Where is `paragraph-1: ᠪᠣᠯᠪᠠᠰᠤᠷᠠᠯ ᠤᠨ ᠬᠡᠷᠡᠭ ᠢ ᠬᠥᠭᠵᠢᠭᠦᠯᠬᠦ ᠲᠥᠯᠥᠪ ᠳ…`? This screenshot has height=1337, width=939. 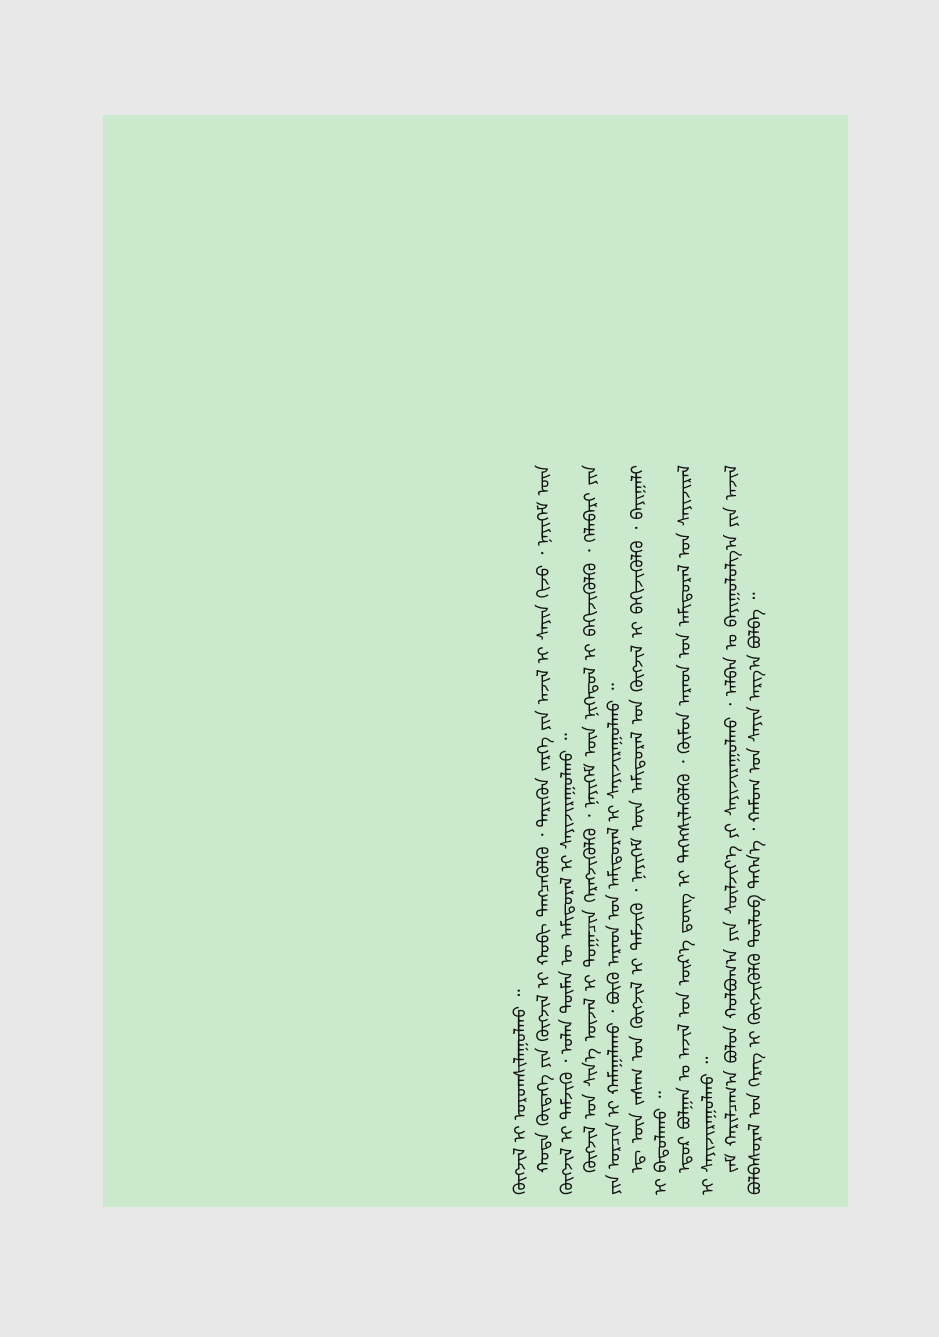 paragraph-1: ᠪᠣᠯᠪᠠᠰᠤᠷᠠᠯ ᠤᠨ ᠬᠡᠷᠡᠭ ᠢ ᠬᠥᠭᠵᠢᠭᠦᠯᠬᠦ ᠲᠥᠯᠥᠪ ᠳ… is located at coordinates (755, 893).